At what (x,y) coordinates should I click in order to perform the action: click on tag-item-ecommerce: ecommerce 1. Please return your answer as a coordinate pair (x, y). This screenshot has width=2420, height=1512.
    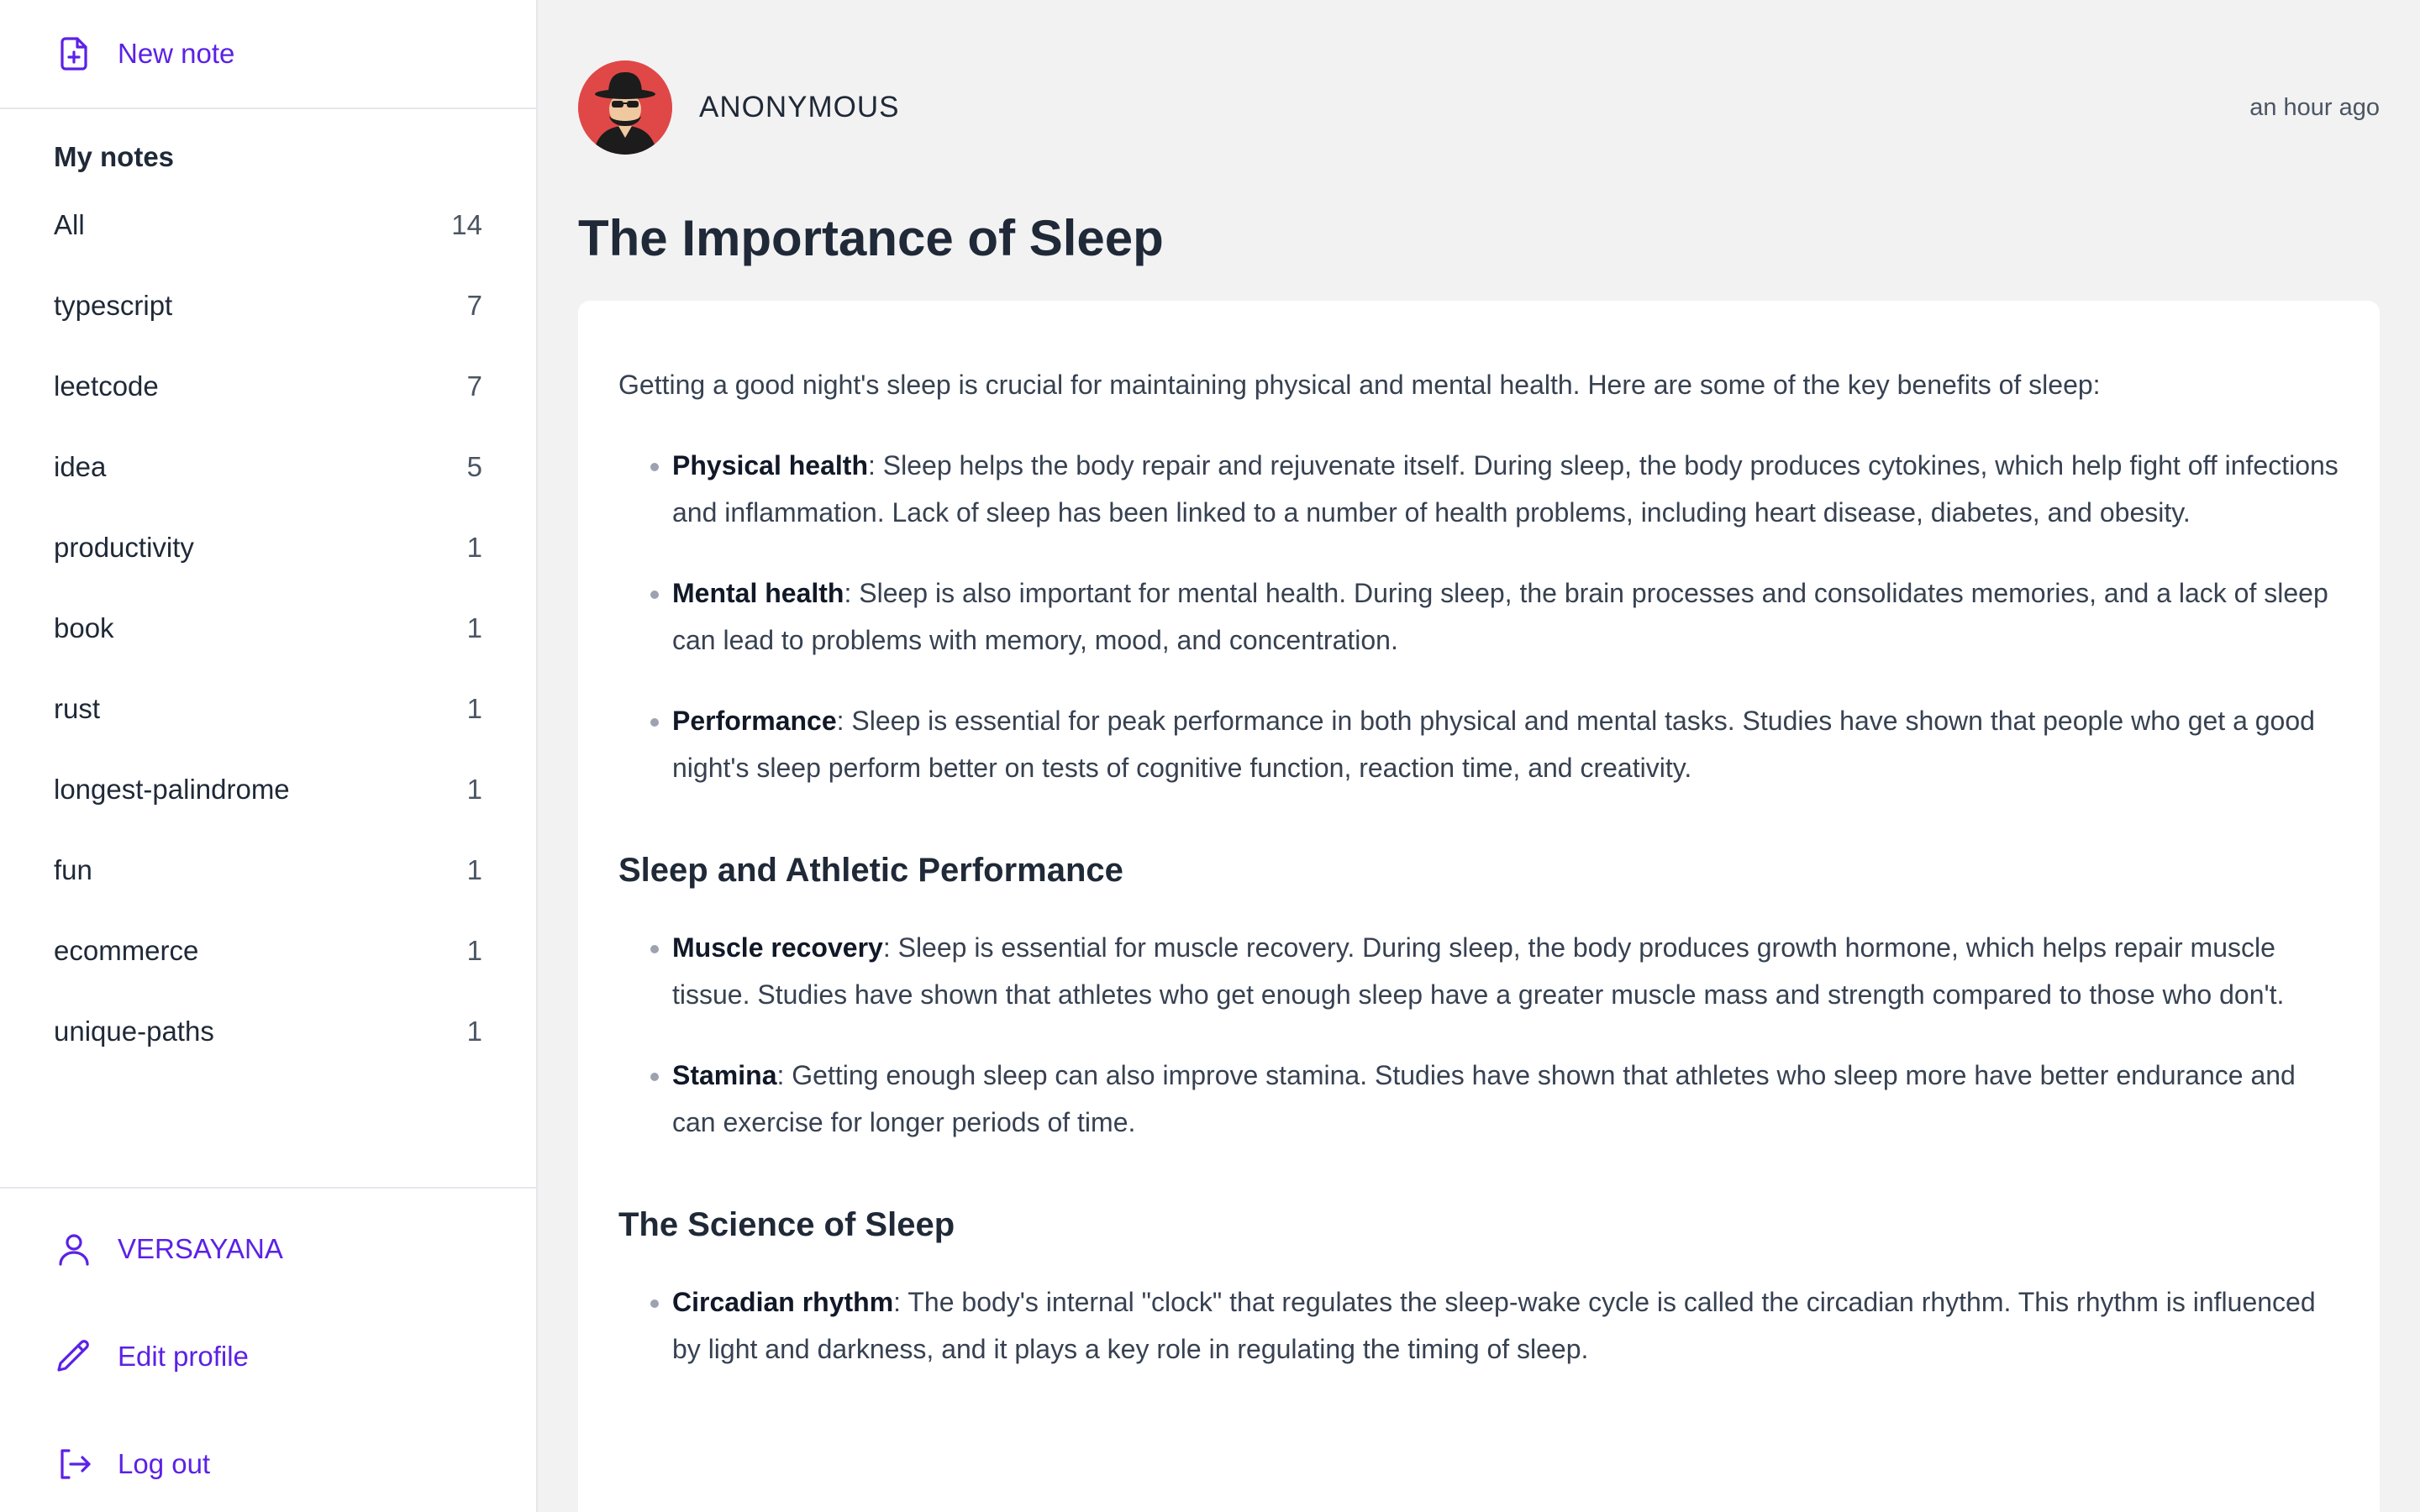
    Looking at the image, I should click on (268, 951).